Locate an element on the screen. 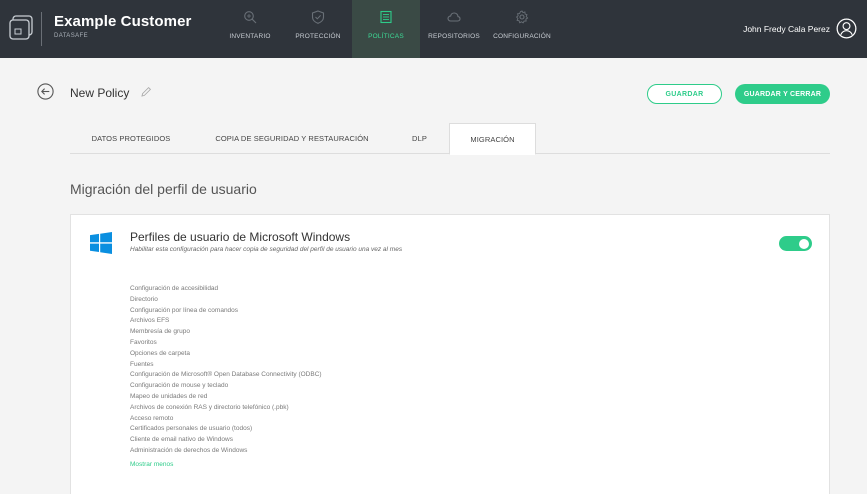 The height and width of the screenshot is (494, 867). save-button: GUARDAR is located at coordinates (684, 94).